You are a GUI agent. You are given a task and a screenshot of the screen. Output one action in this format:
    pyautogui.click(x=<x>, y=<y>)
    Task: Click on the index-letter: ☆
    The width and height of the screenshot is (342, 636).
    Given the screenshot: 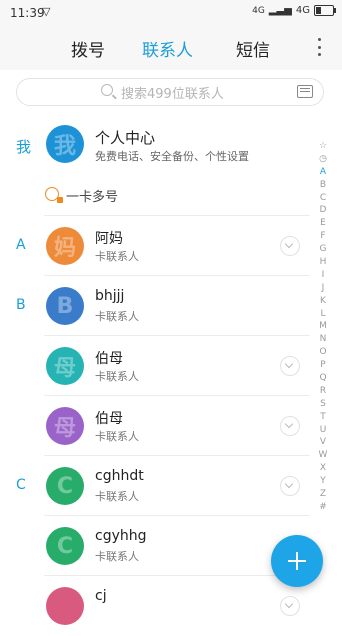 What is the action you would take?
    pyautogui.click(x=323, y=146)
    